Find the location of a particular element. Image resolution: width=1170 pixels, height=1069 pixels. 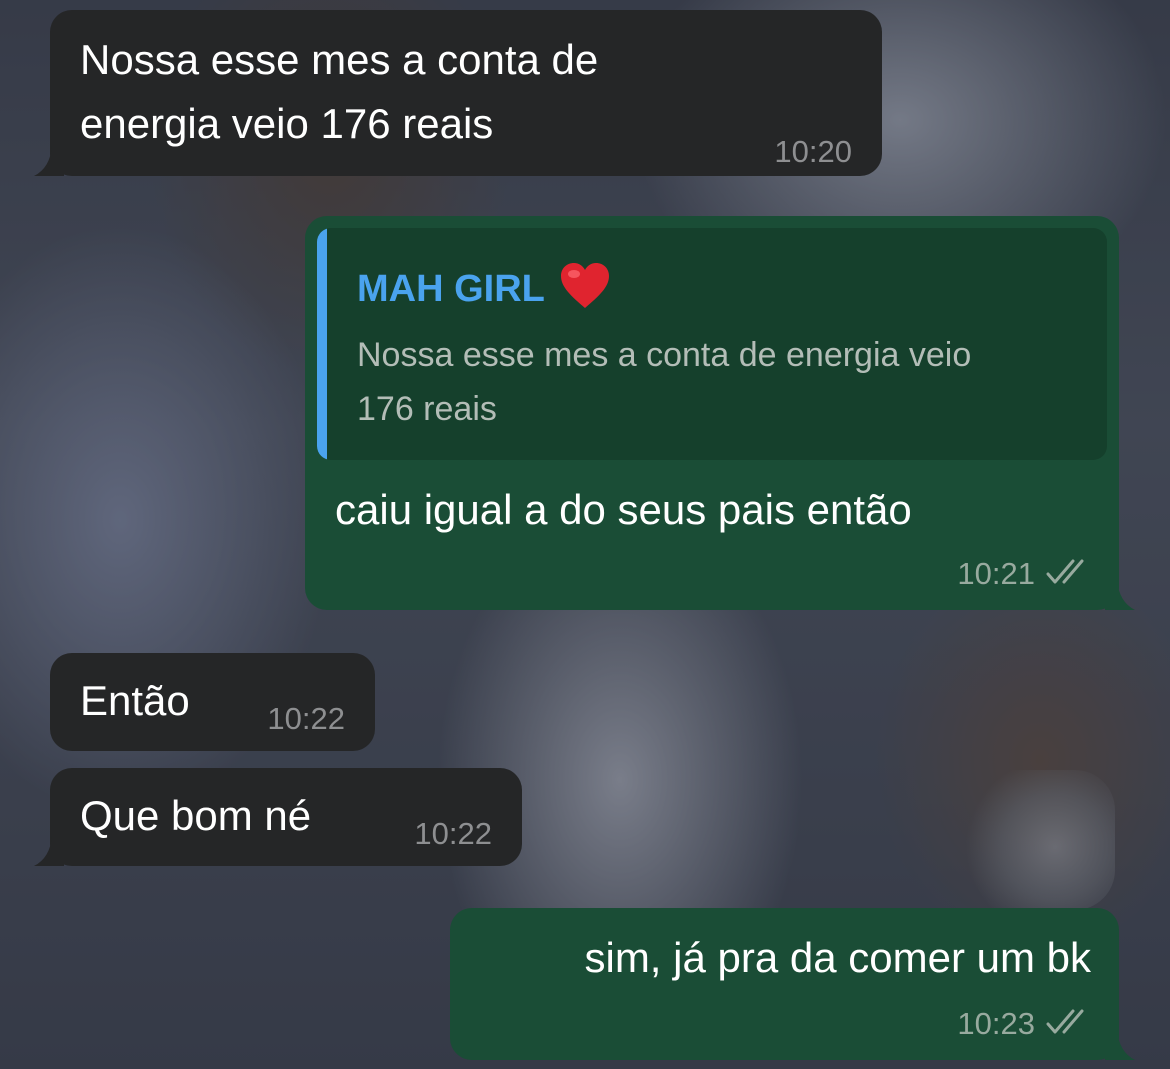

message-time: 10:21 is located at coordinates (996, 573).